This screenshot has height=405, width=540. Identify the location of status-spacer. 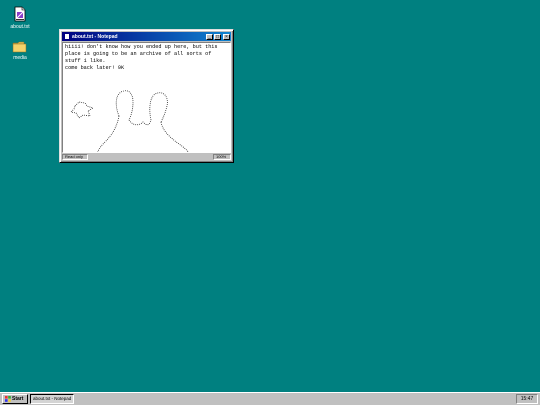
(150, 157).